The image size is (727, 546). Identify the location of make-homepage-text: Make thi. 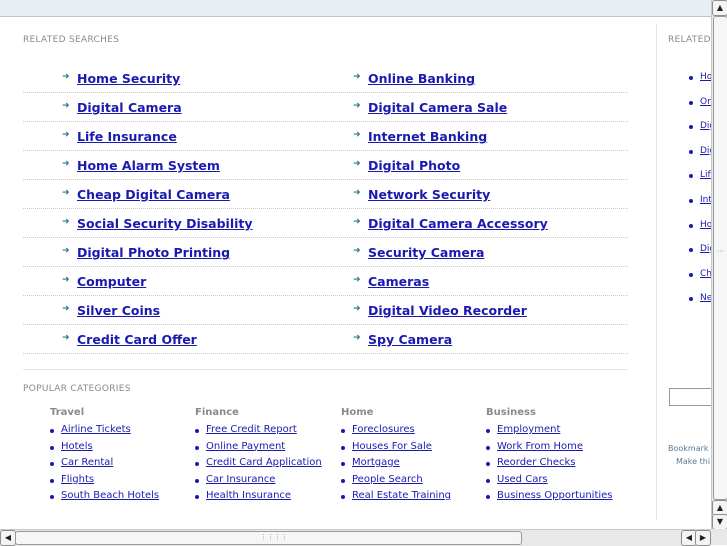
(693, 461).